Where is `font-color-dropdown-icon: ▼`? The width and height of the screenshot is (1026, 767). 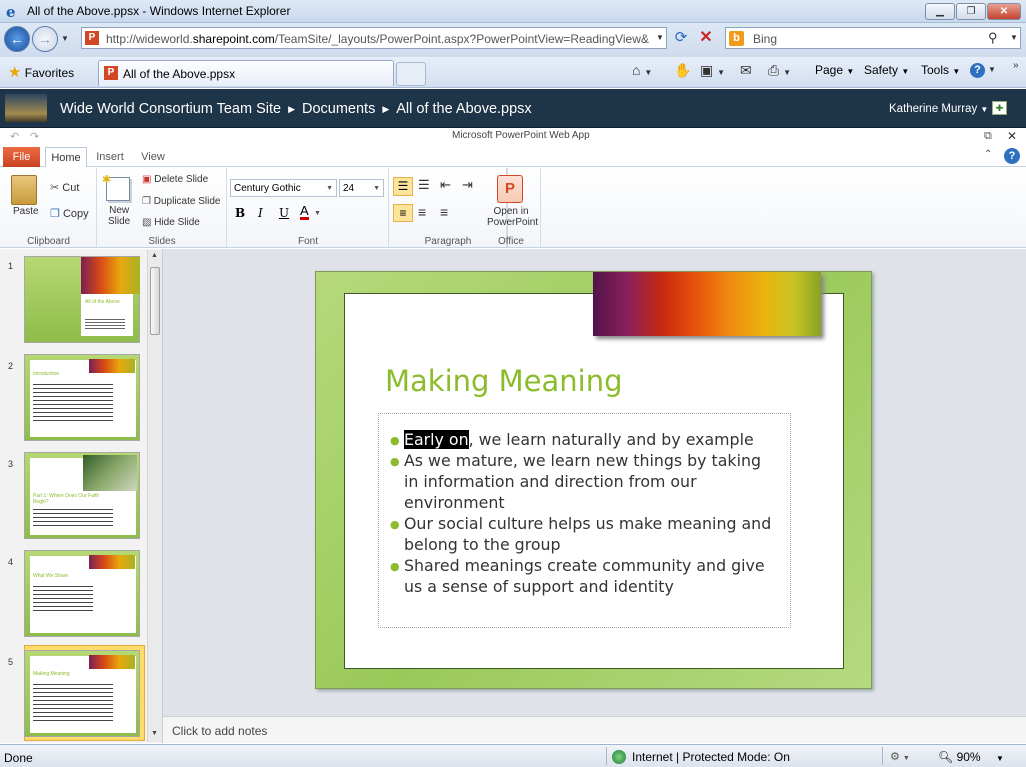 font-color-dropdown-icon: ▼ is located at coordinates (317, 213).